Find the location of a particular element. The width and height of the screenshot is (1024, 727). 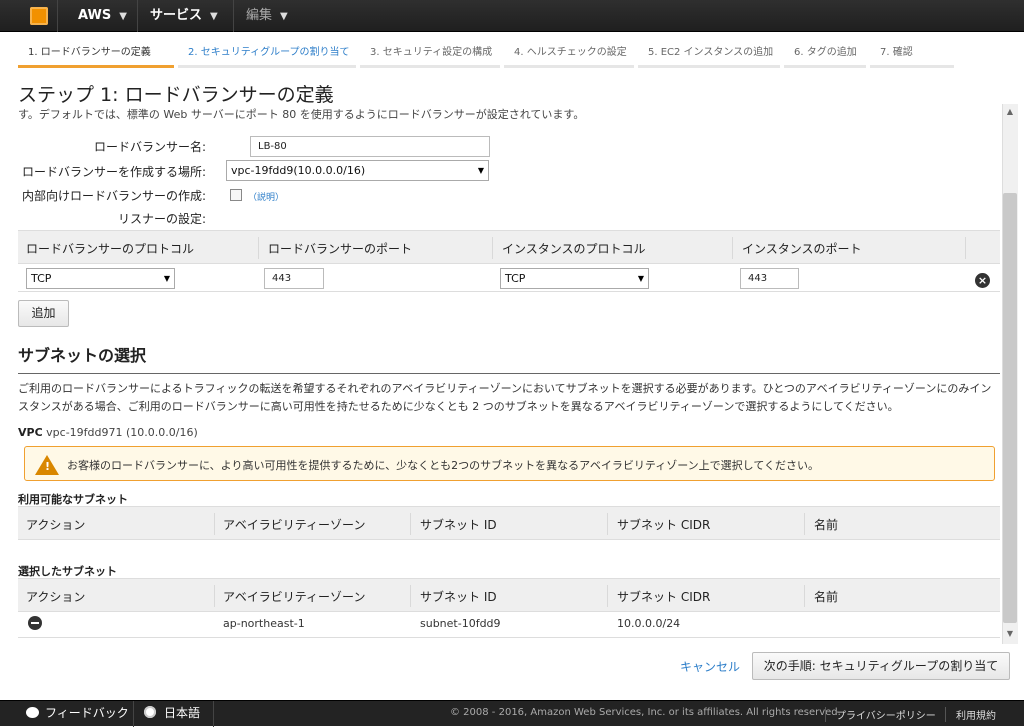

lb-location-label: ロードバランサーを作成する場所: is located at coordinates (113, 172).